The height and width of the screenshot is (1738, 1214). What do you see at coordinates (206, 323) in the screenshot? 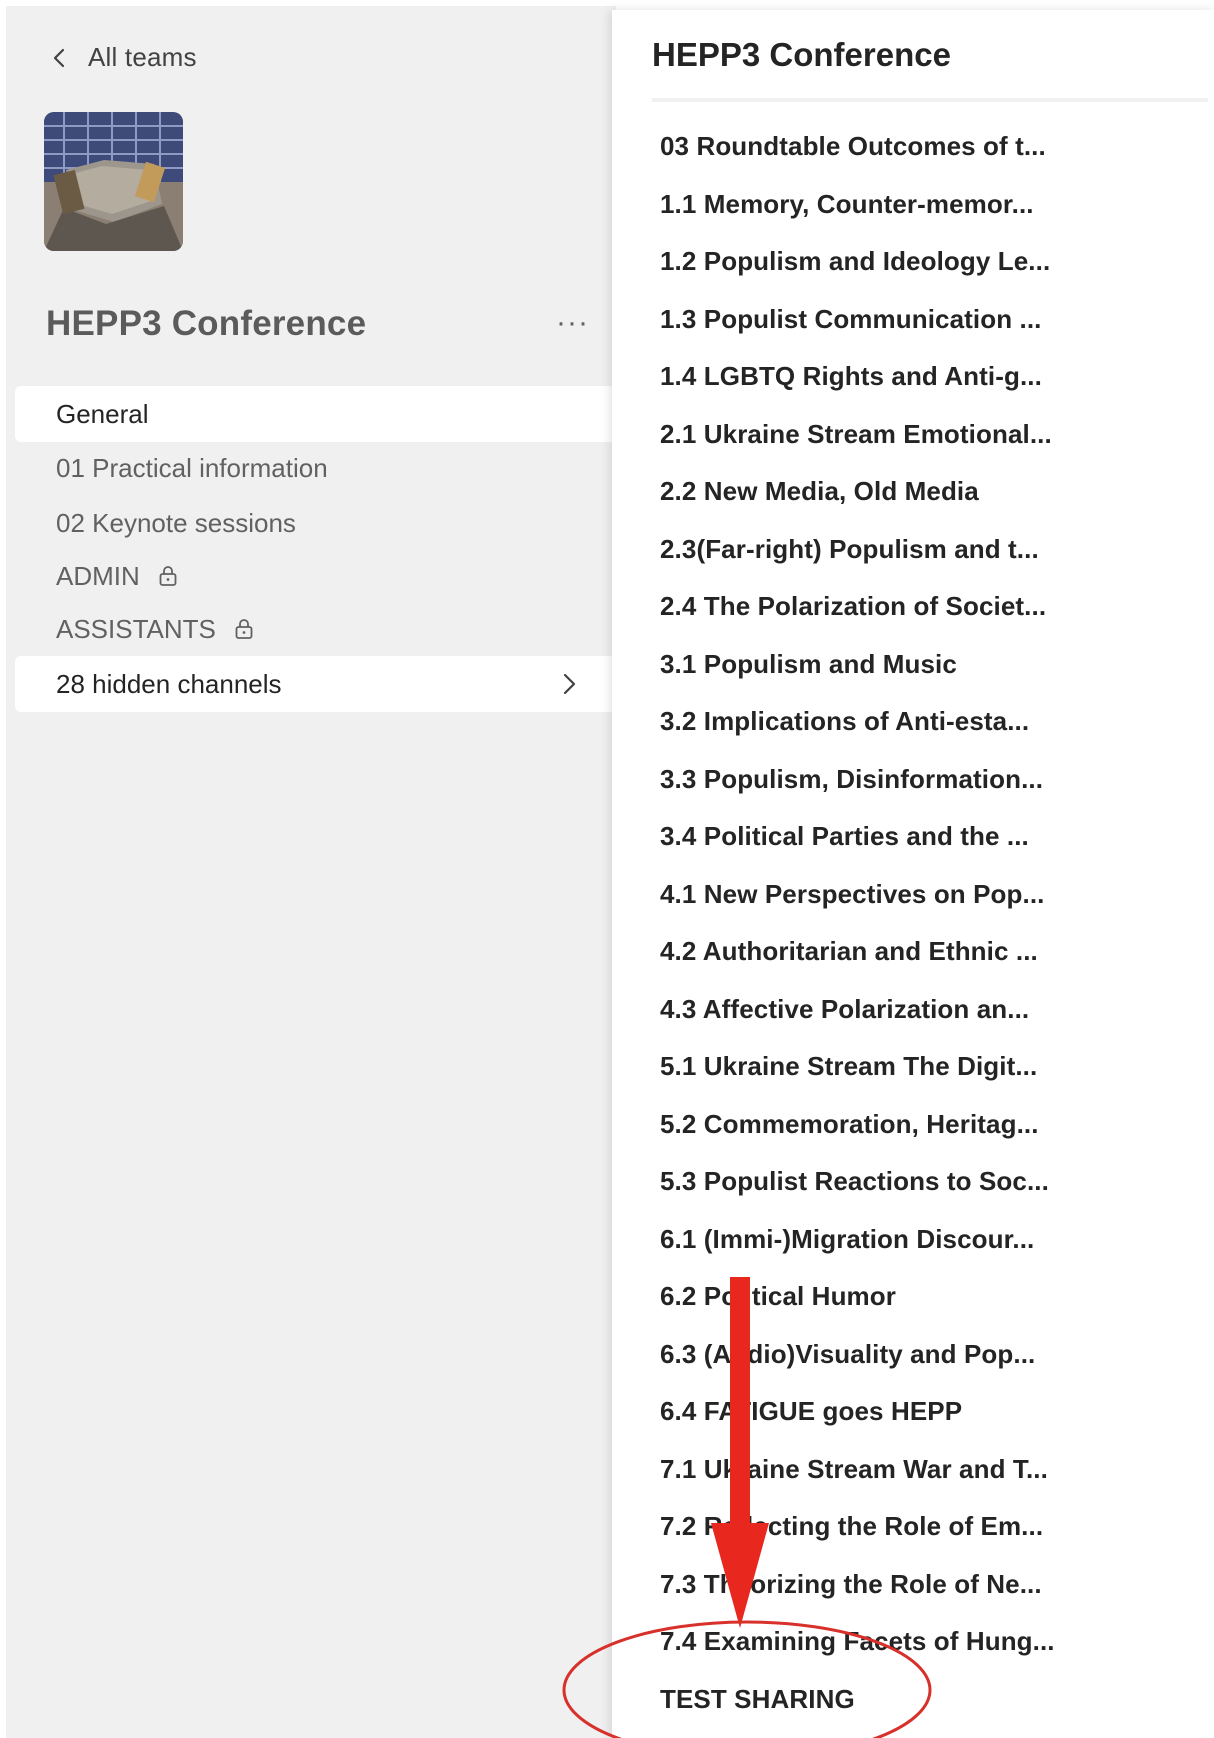
I see `team-name: HEPP3 Conference` at bounding box center [206, 323].